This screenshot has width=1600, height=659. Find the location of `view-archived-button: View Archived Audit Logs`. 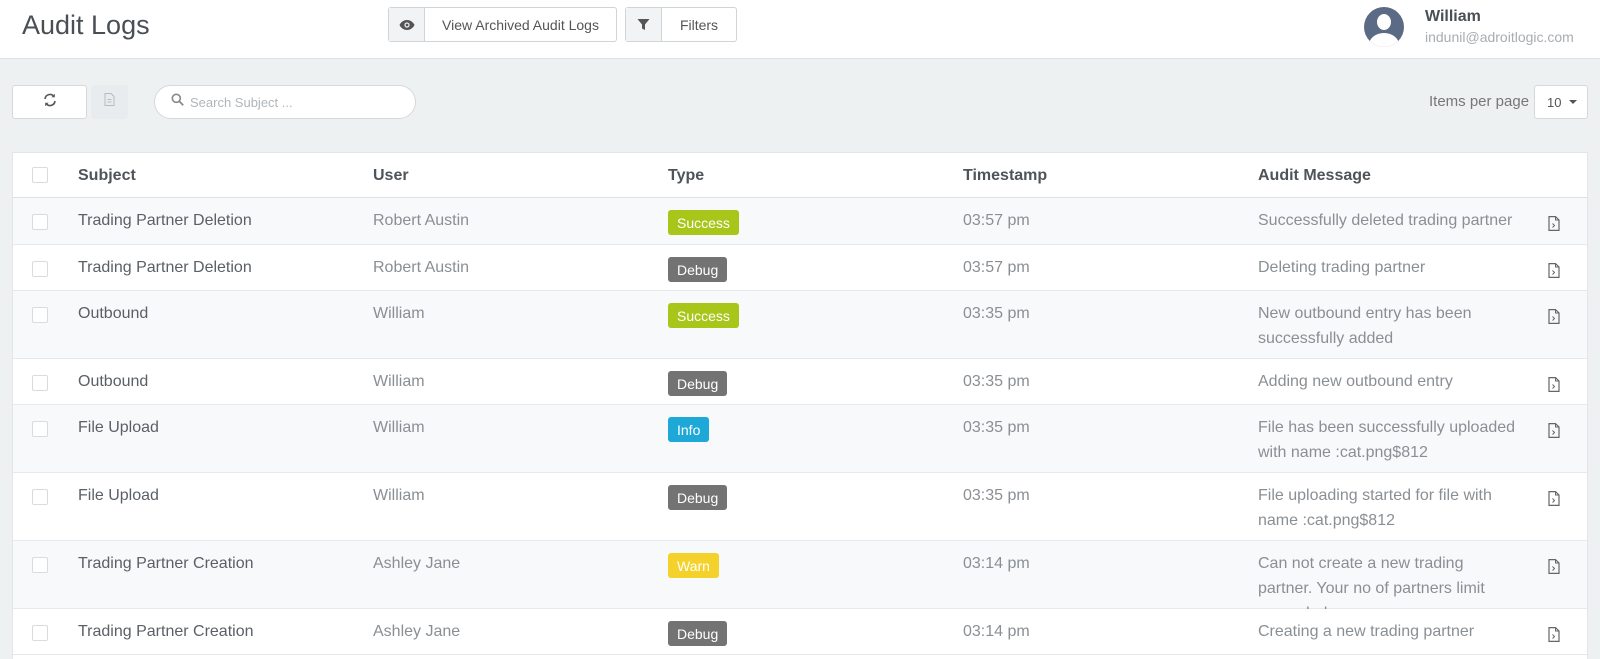

view-archived-button: View Archived Audit Logs is located at coordinates (502, 24).